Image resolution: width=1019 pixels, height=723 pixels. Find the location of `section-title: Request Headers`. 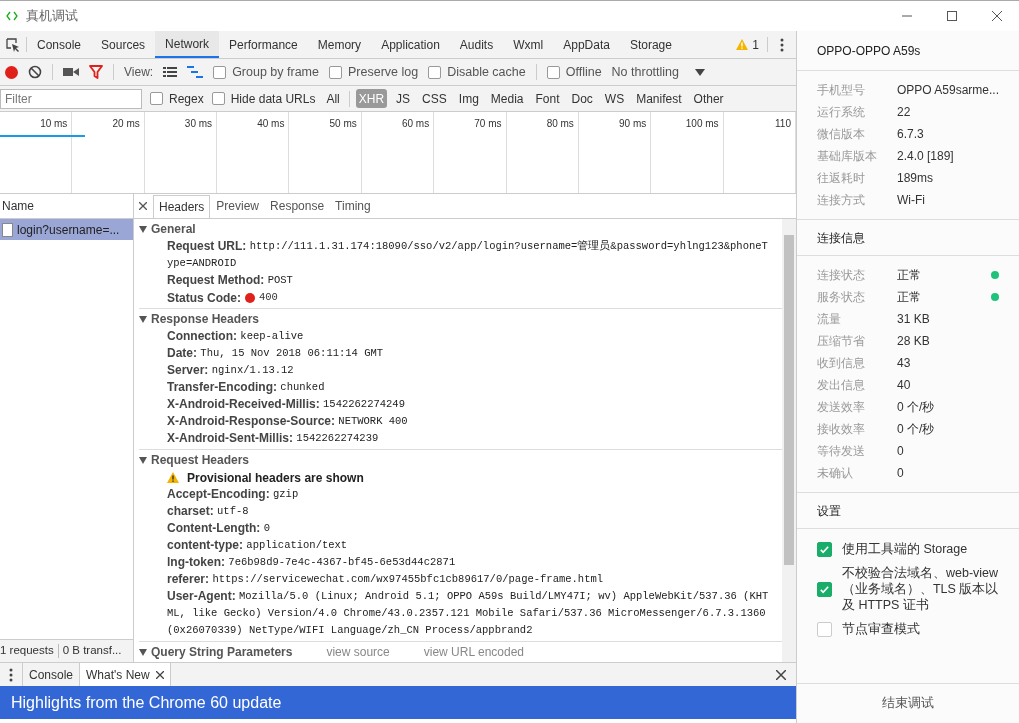

section-title: Request Headers is located at coordinates (200, 460).